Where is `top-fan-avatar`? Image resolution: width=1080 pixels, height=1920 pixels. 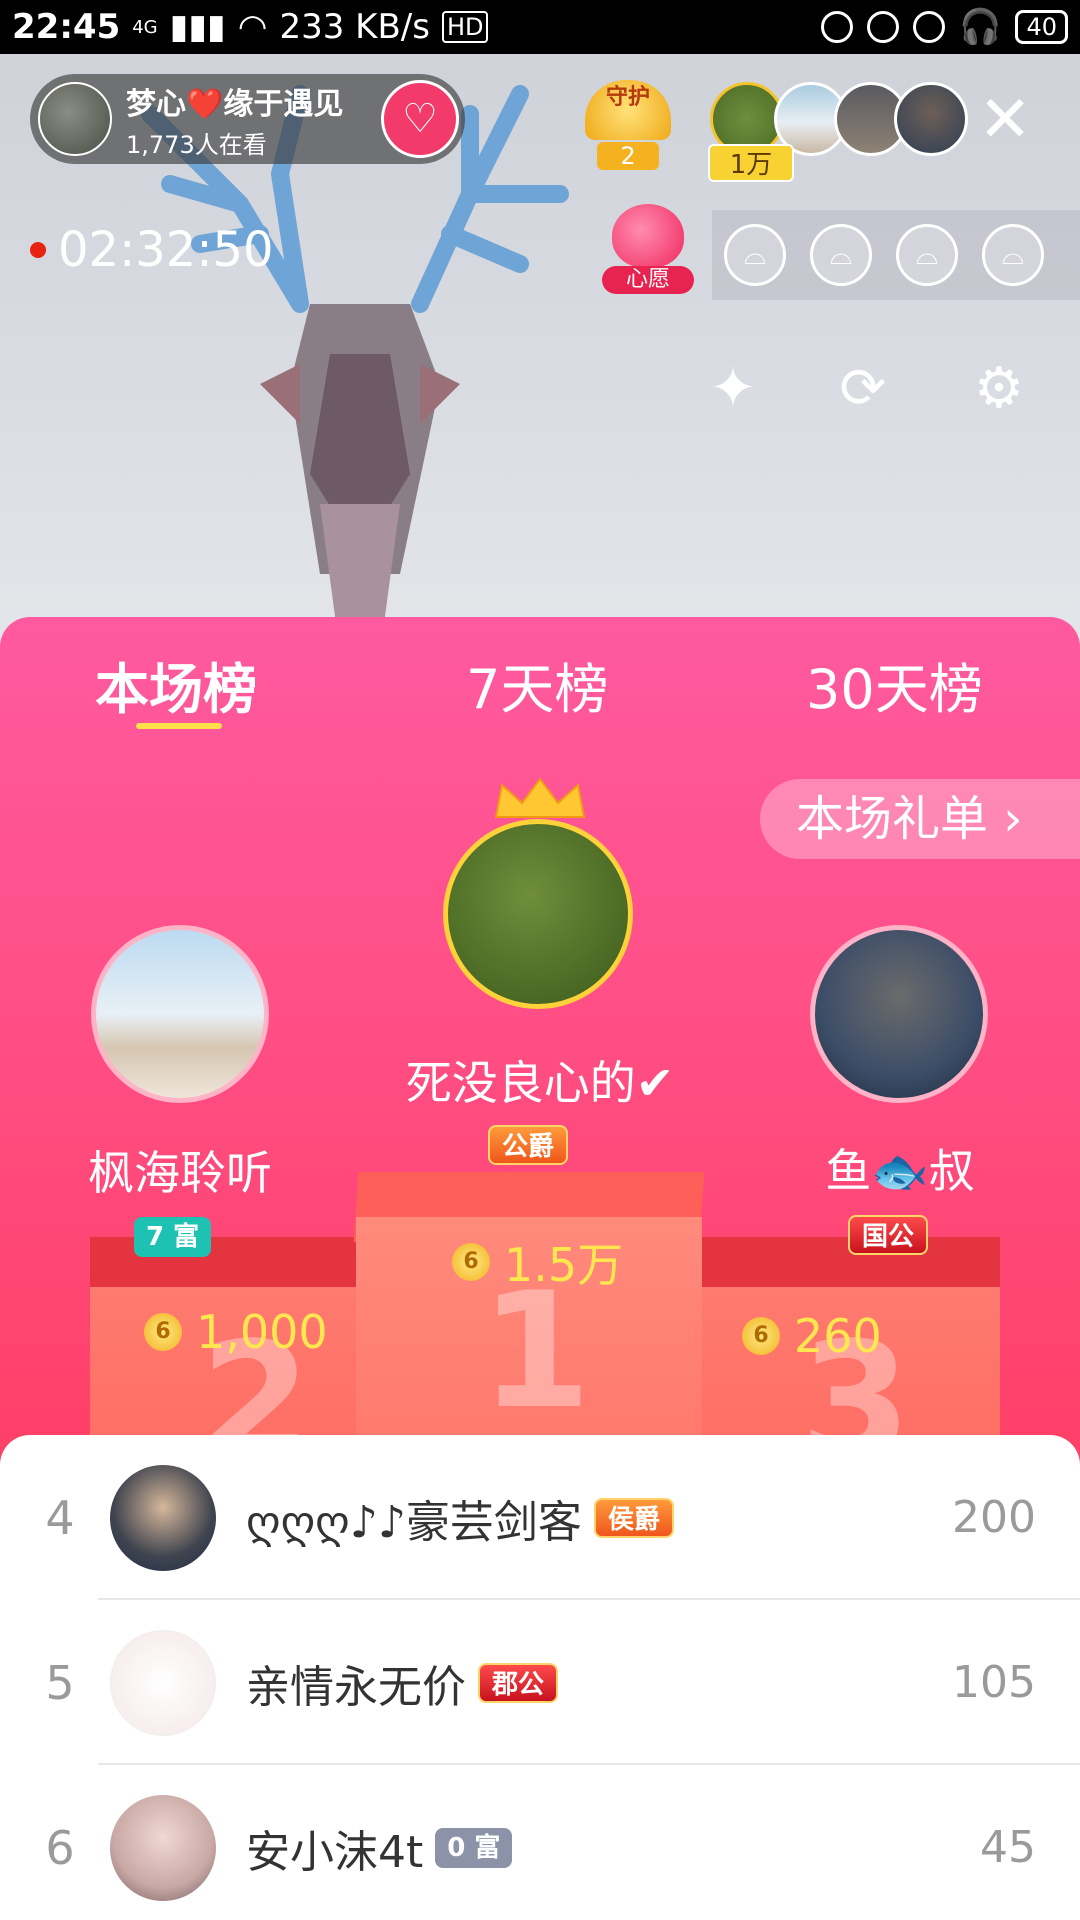
top-fan-avatar is located at coordinates (931, 119).